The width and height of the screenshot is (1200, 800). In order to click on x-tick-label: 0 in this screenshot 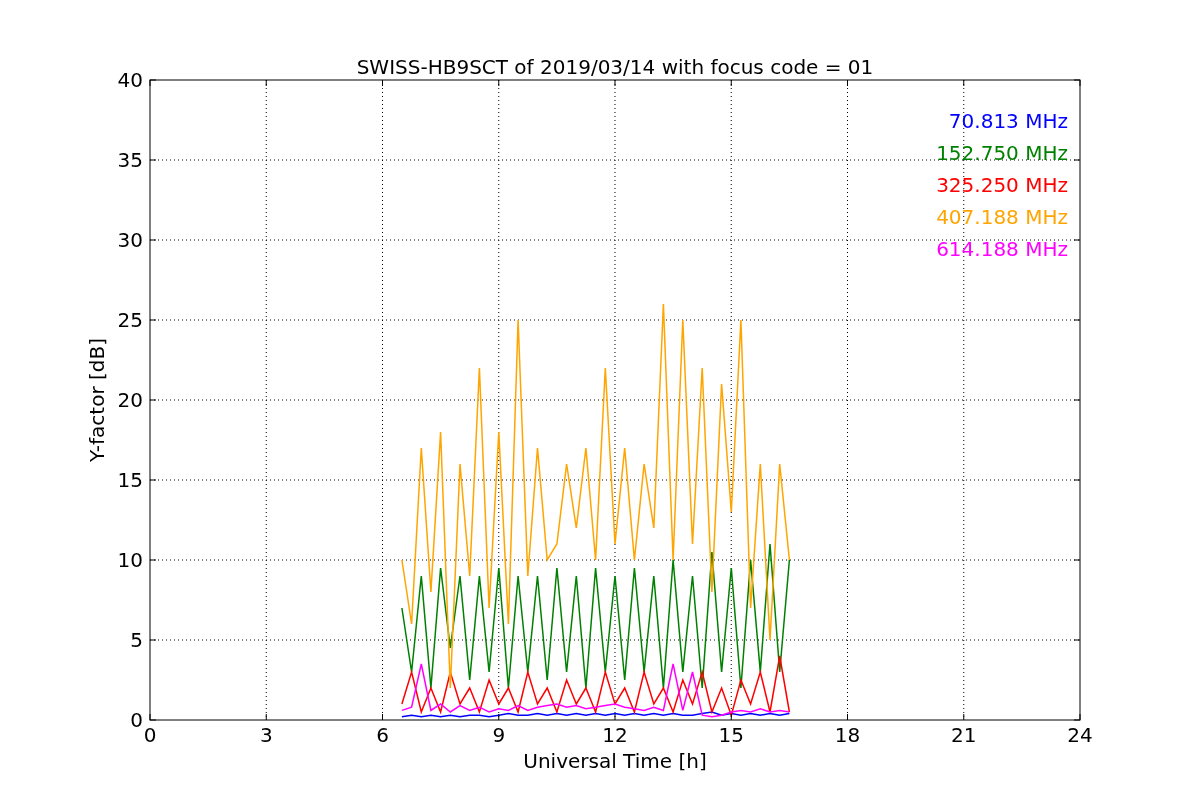, I will do `click(150, 735)`.